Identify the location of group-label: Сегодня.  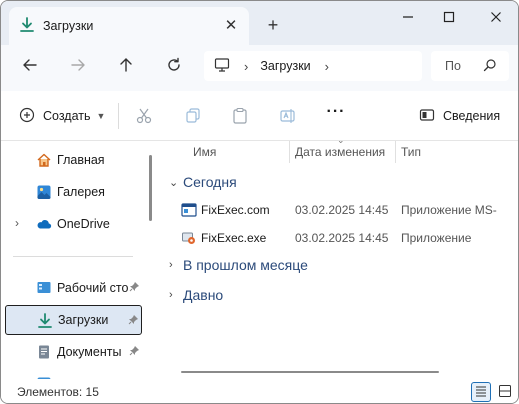
(210, 182).